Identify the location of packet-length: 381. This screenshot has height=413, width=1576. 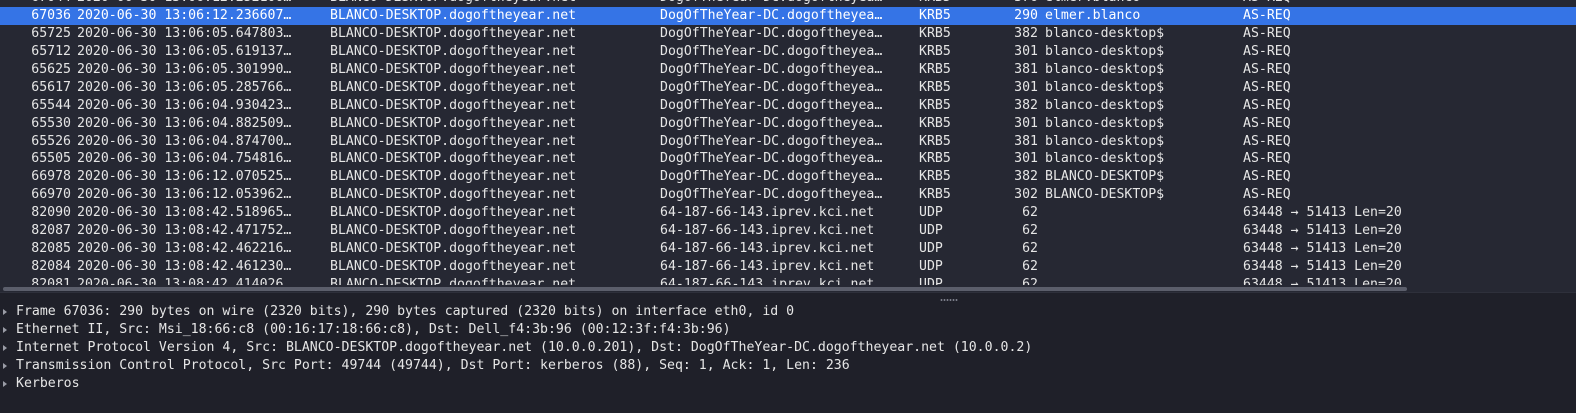
(1026, 69).